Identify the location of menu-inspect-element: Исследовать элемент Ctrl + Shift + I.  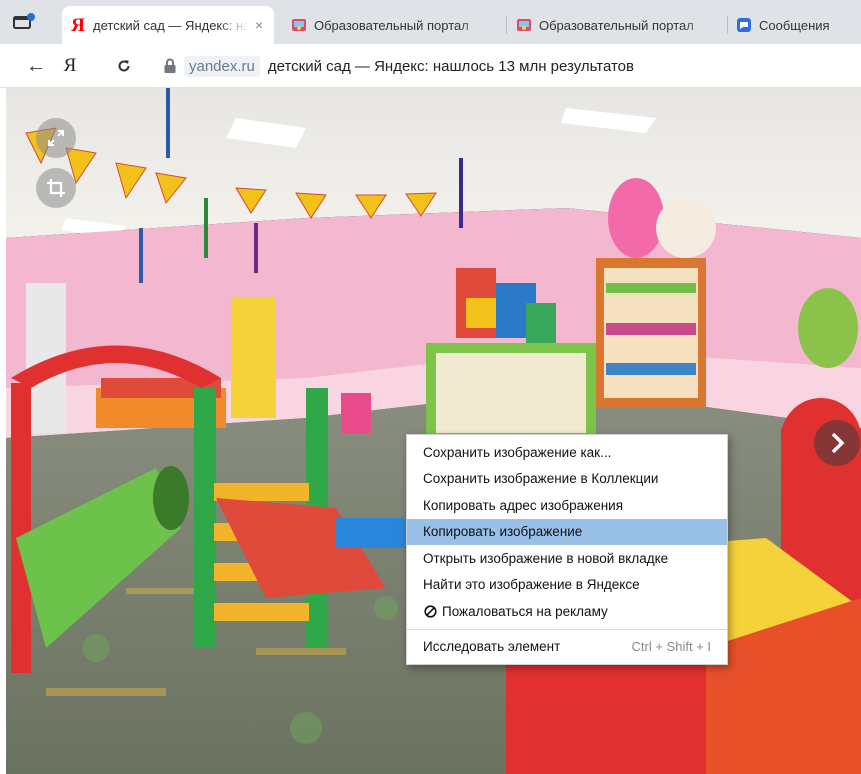
(567, 647).